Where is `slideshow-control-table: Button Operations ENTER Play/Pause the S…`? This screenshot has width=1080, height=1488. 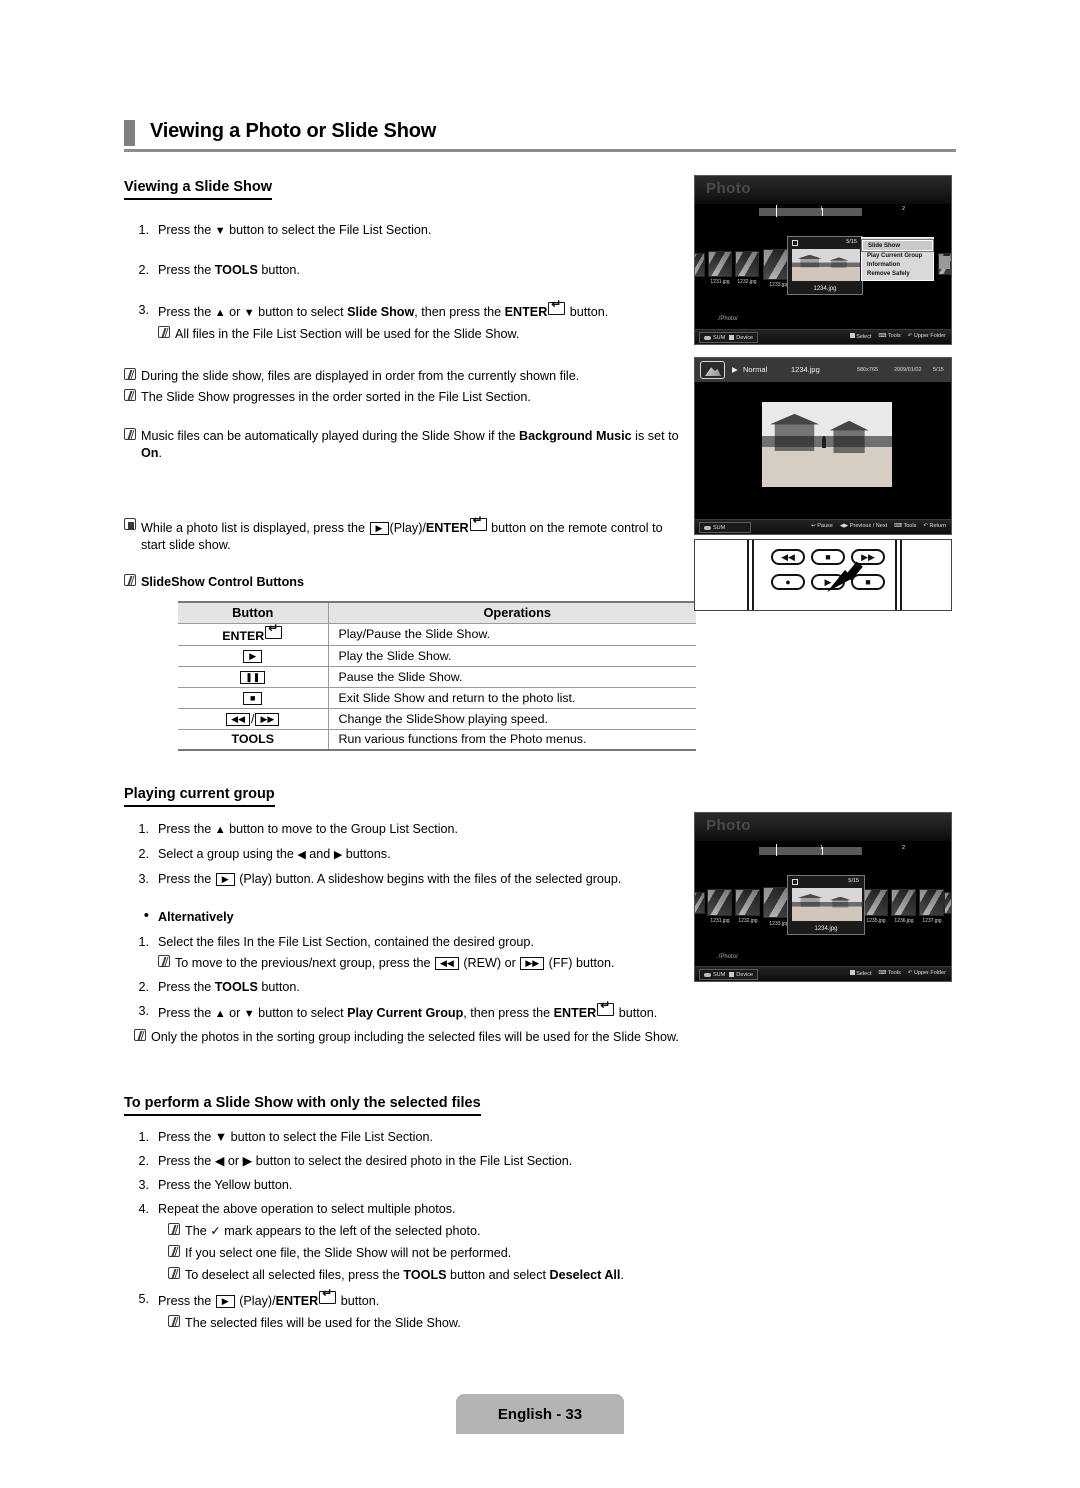
slideshow-control-table: Button Operations ENTER Play/Pause the S… is located at coordinates (437, 676).